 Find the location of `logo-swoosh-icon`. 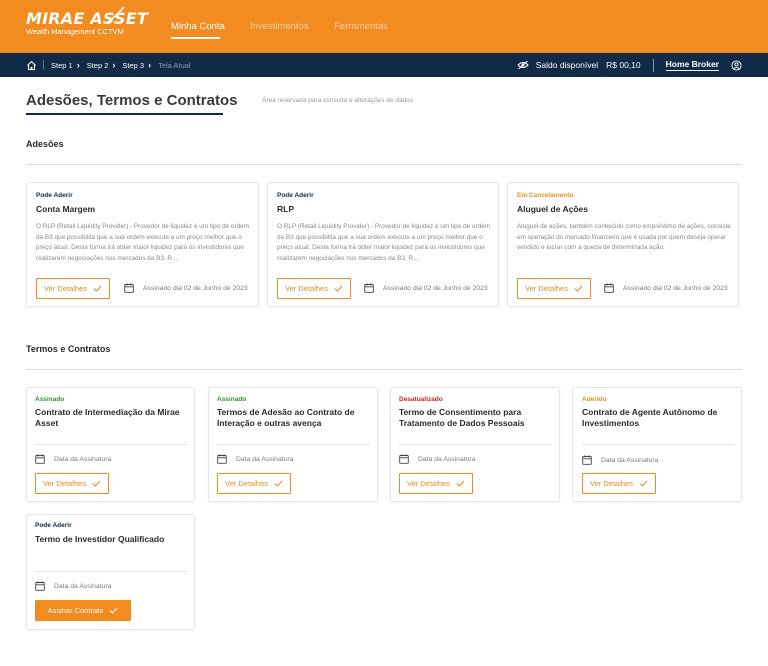

logo-swoosh-icon is located at coordinates (116, 14).